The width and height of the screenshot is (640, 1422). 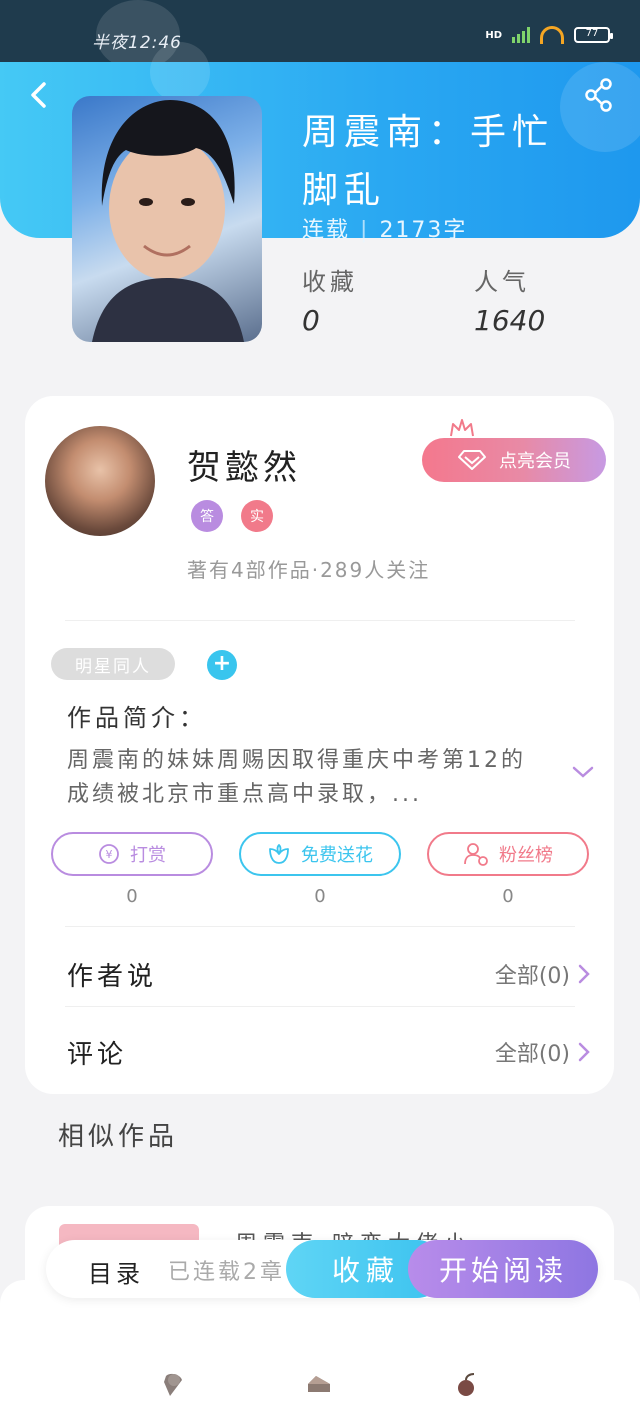 What do you see at coordinates (476, 854) in the screenshot?
I see `user-rank-icon` at bounding box center [476, 854].